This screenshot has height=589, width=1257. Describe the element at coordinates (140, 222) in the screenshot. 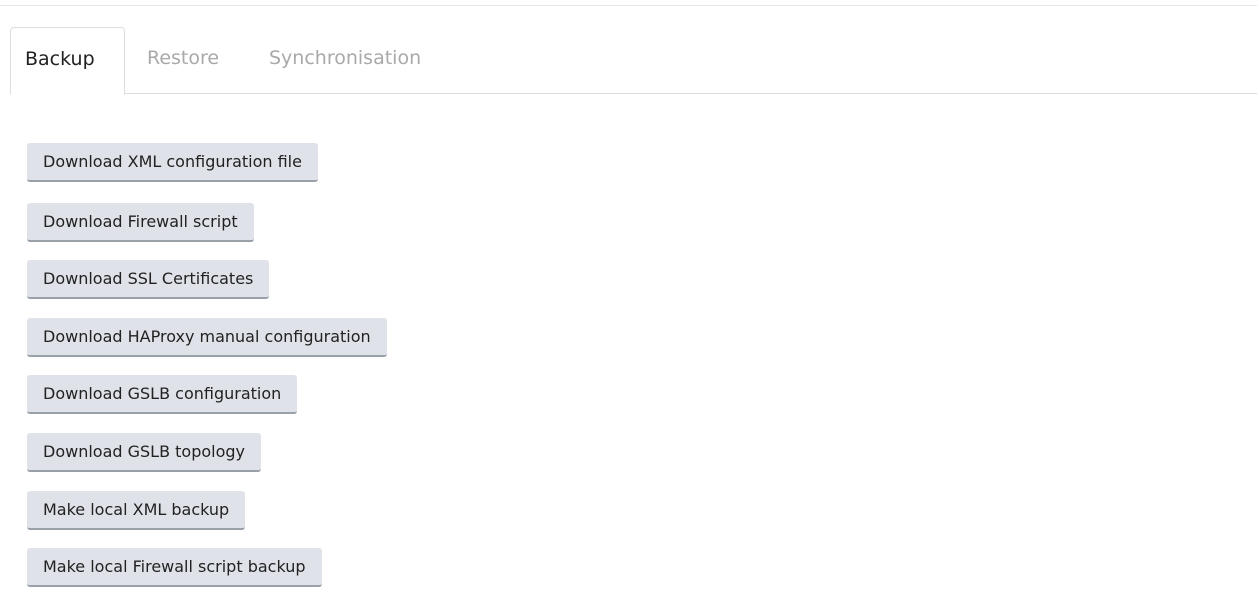

I see `download-firewall-script-button: Download Firewall script` at that location.